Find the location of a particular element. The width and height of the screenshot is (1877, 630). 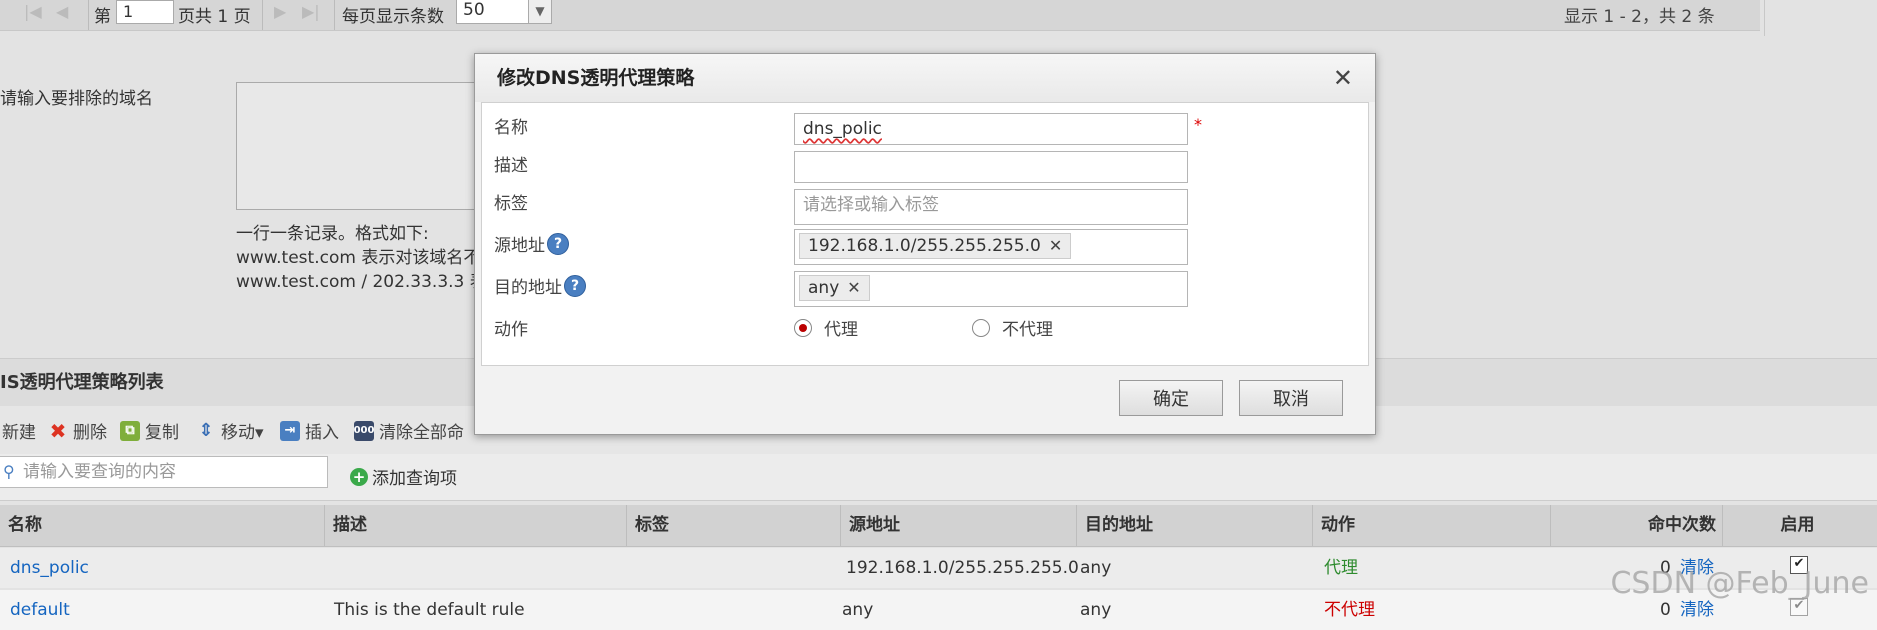

column-header: 标签 is located at coordinates (733, 525).